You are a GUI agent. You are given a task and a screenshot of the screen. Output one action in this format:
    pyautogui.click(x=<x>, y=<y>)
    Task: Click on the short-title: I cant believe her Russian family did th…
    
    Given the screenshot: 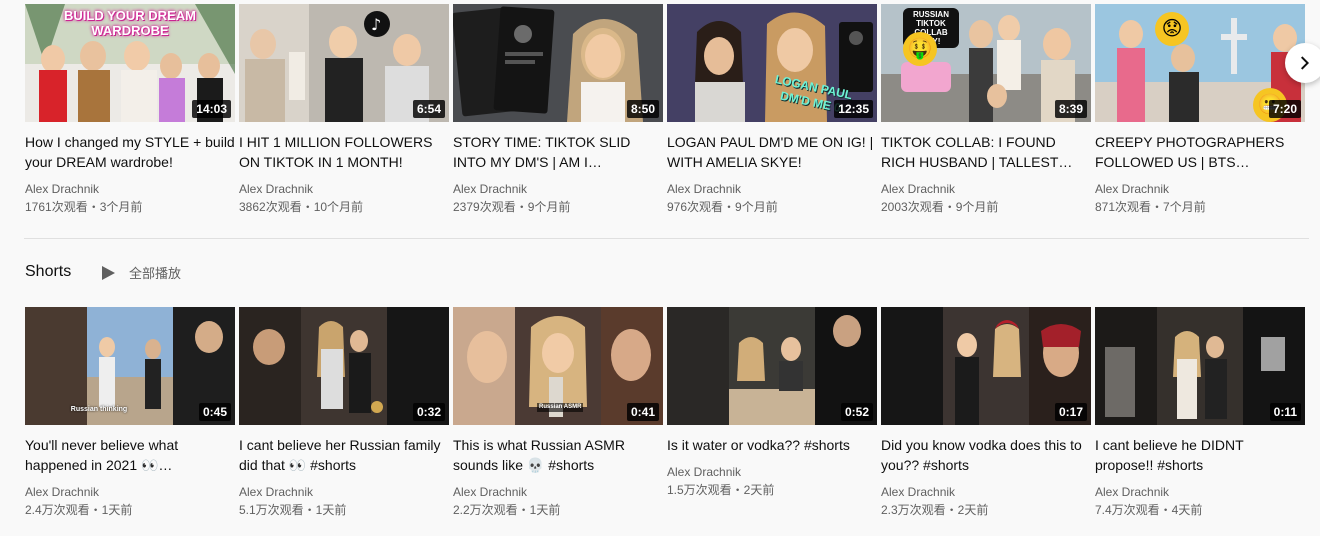 What is the action you would take?
    pyautogui.click(x=344, y=455)
    